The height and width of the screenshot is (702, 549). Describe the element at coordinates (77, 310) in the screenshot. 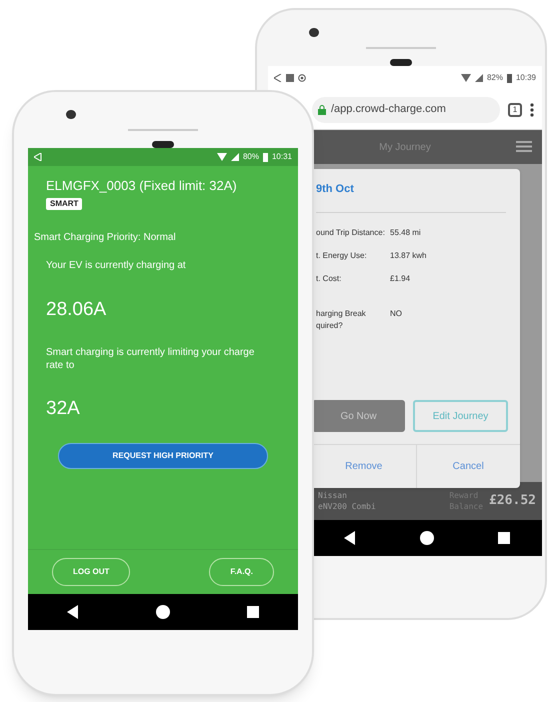

I see `charging-value: 28.06A` at that location.